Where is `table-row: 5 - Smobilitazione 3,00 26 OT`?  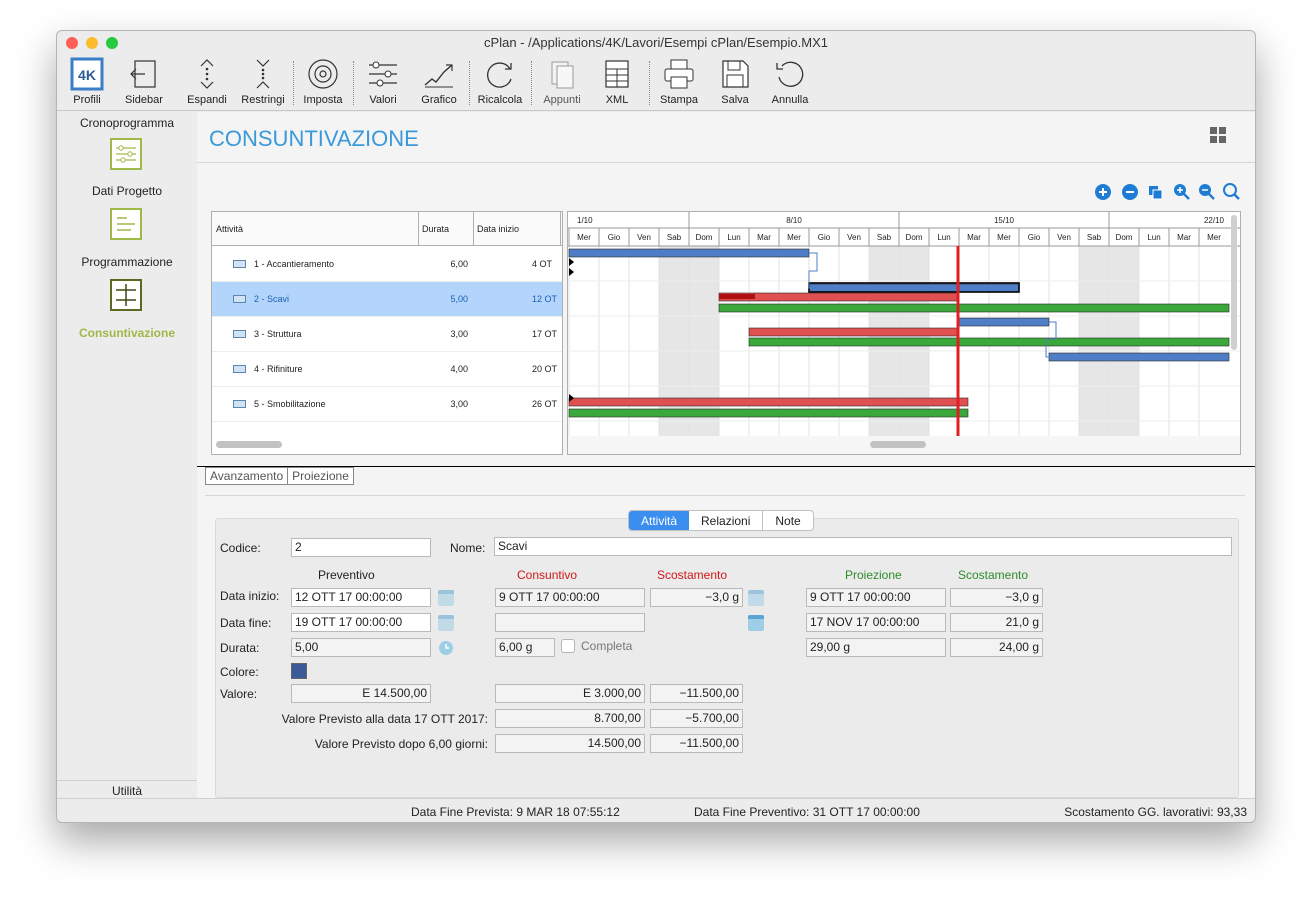
table-row: 5 - Smobilitazione 3,00 26 OT is located at coordinates (387, 404).